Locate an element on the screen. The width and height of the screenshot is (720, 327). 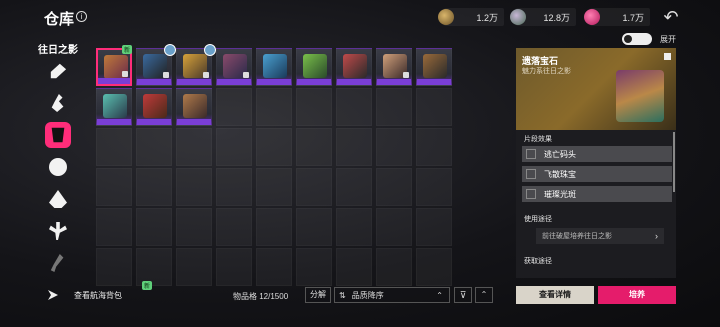
category-4-tab is located at coordinates (58, 167).